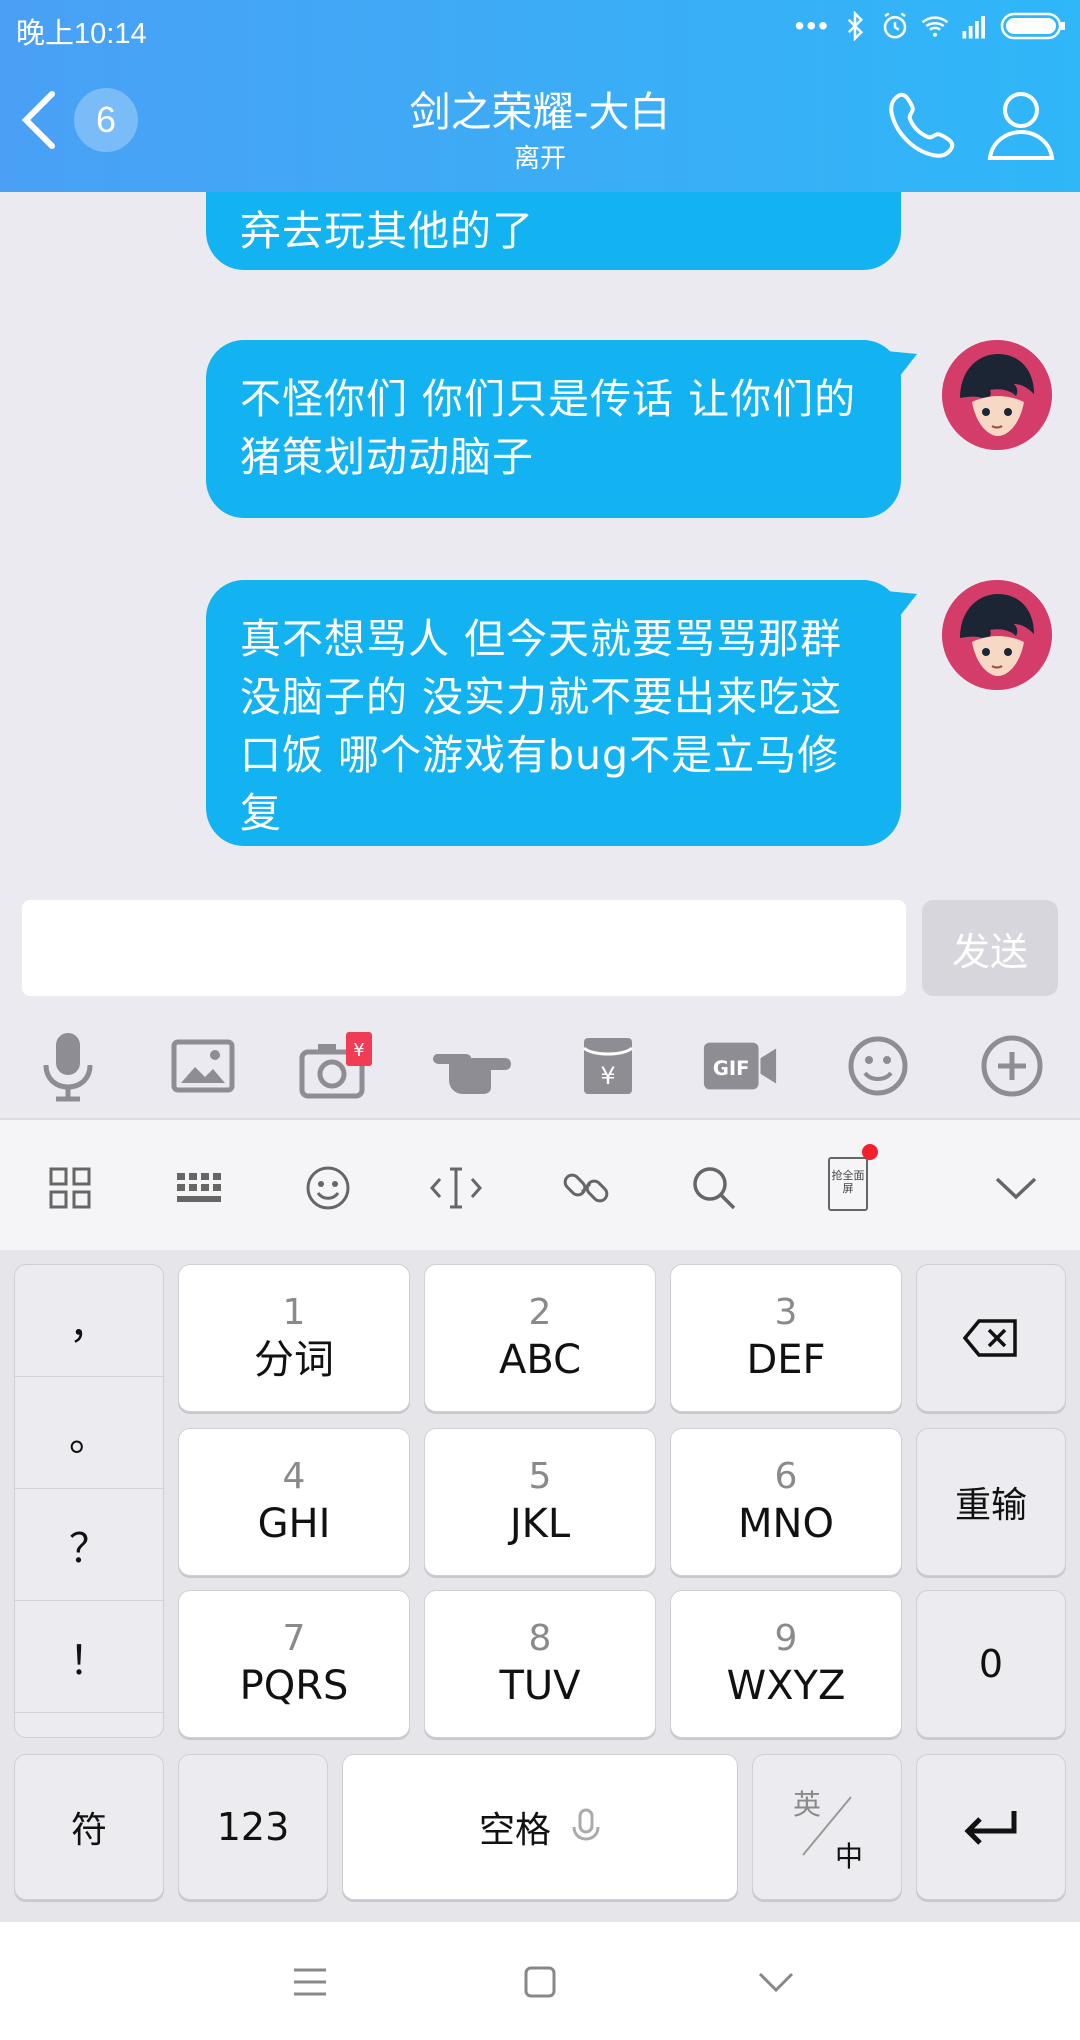  I want to click on menu-icon, so click(310, 1982).